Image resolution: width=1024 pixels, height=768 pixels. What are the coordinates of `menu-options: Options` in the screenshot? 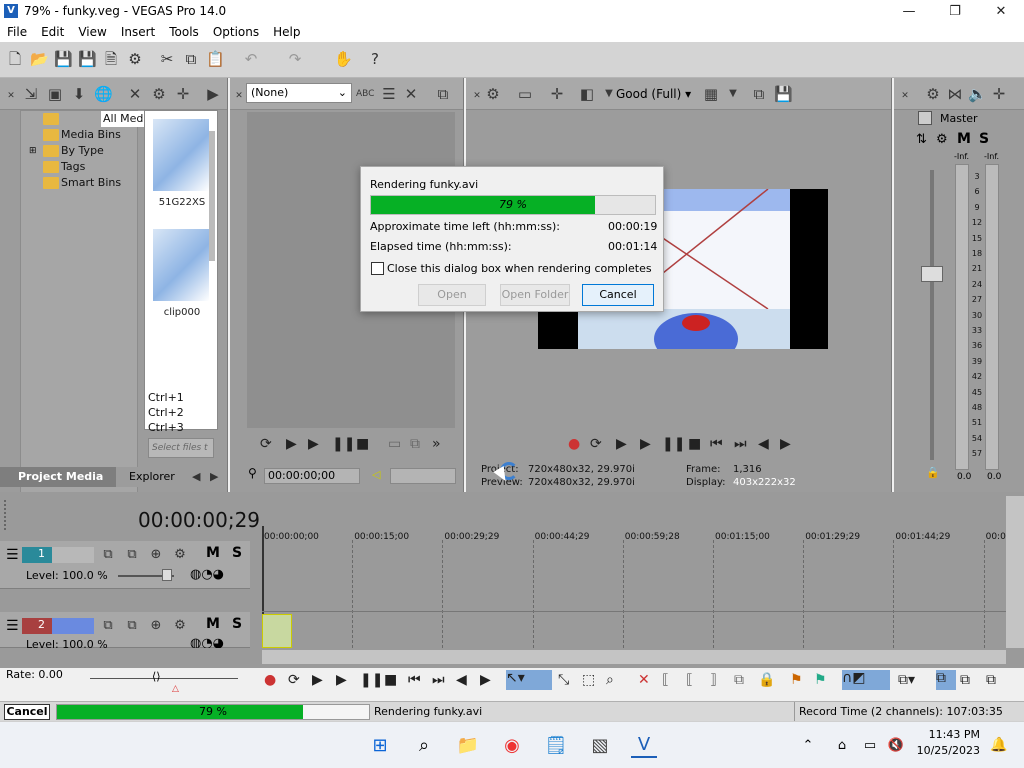 It's located at (236, 32).